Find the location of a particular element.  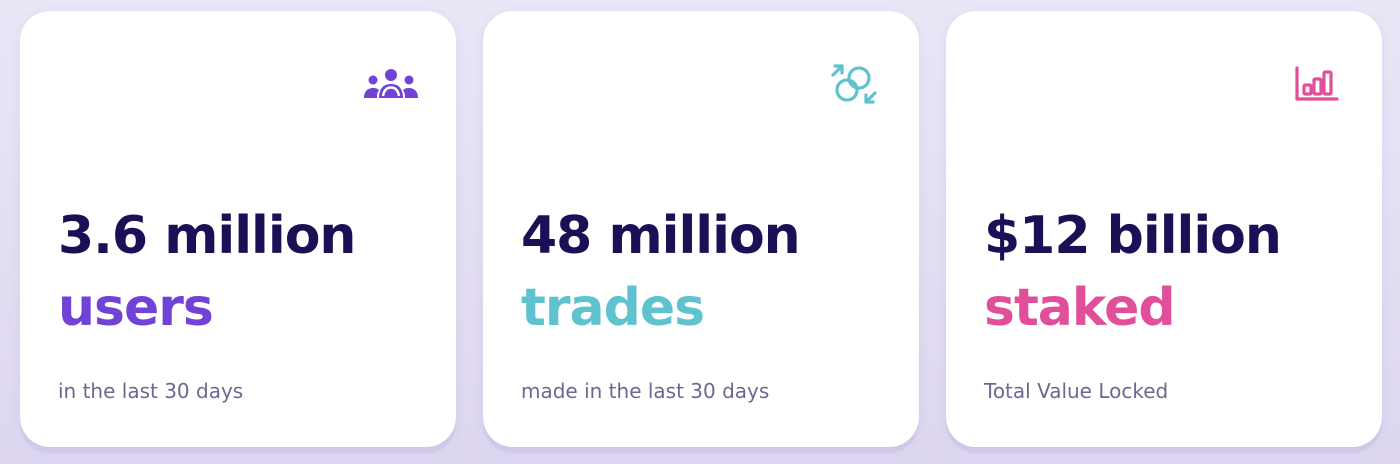

bar-chart-icon is located at coordinates (1317, 84).